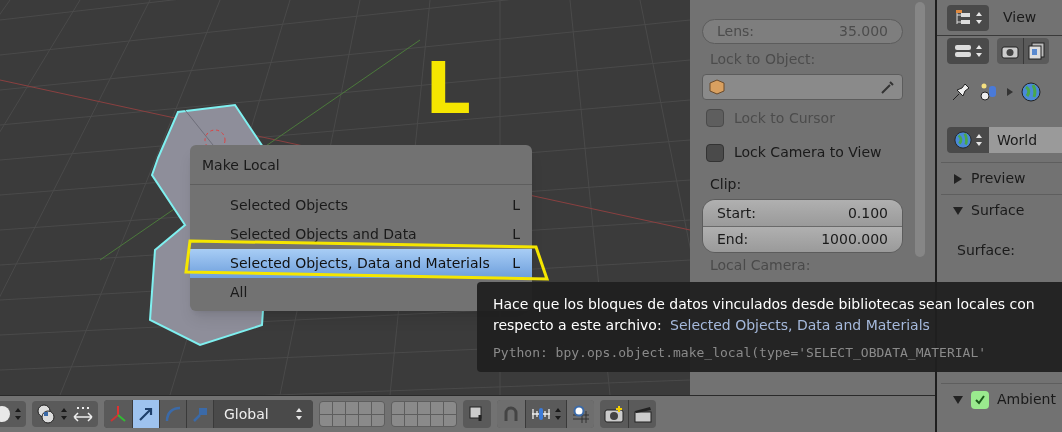 Image resolution: width=1062 pixels, height=432 pixels. I want to click on transform-mode-button, so click(145, 414).